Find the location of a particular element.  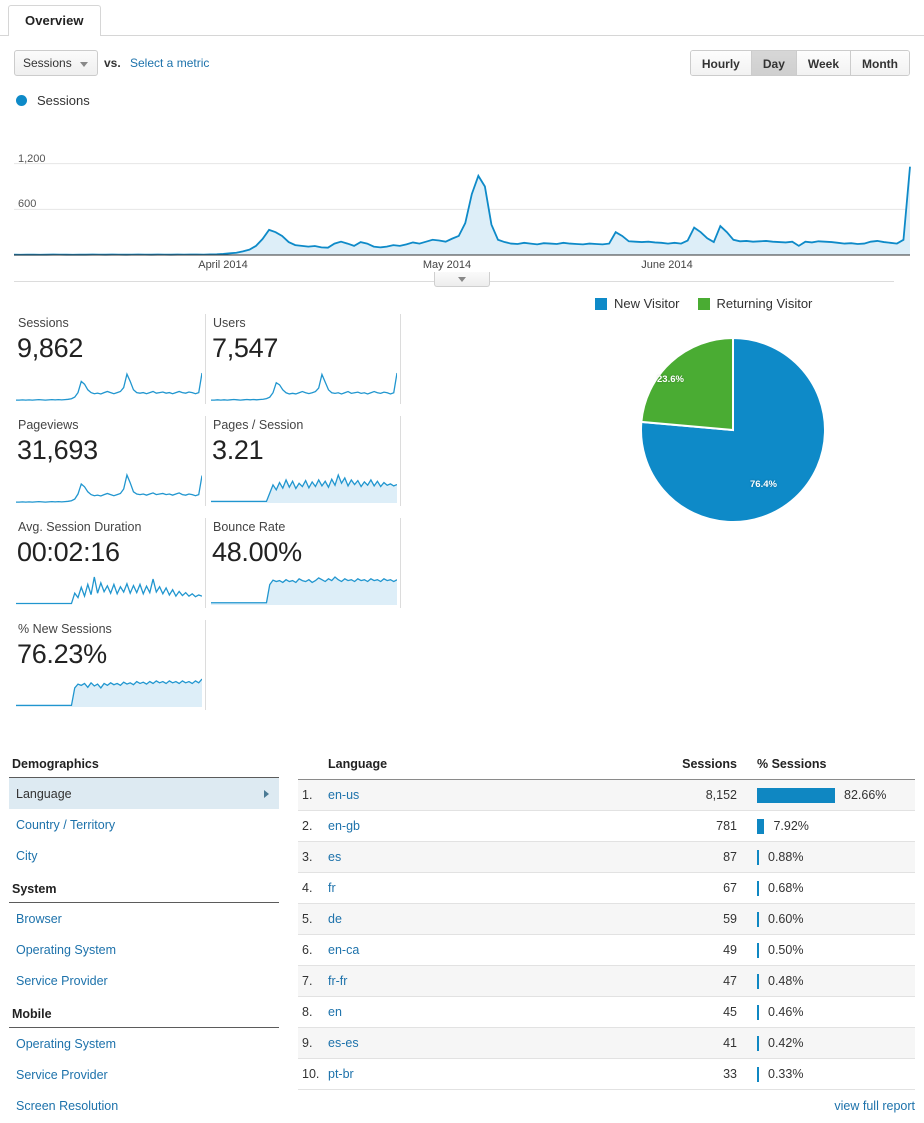

sidebar-item-label: Browser is located at coordinates (39, 919).